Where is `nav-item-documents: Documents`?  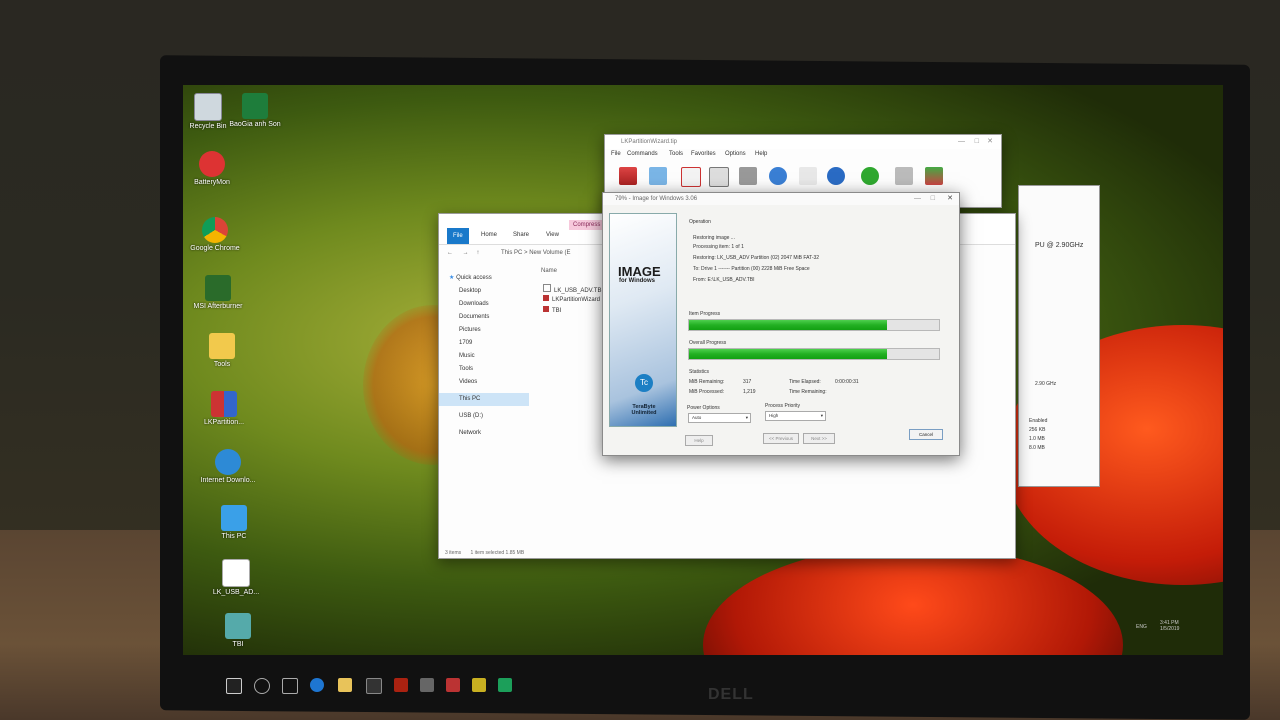 nav-item-documents: Documents is located at coordinates (484, 317).